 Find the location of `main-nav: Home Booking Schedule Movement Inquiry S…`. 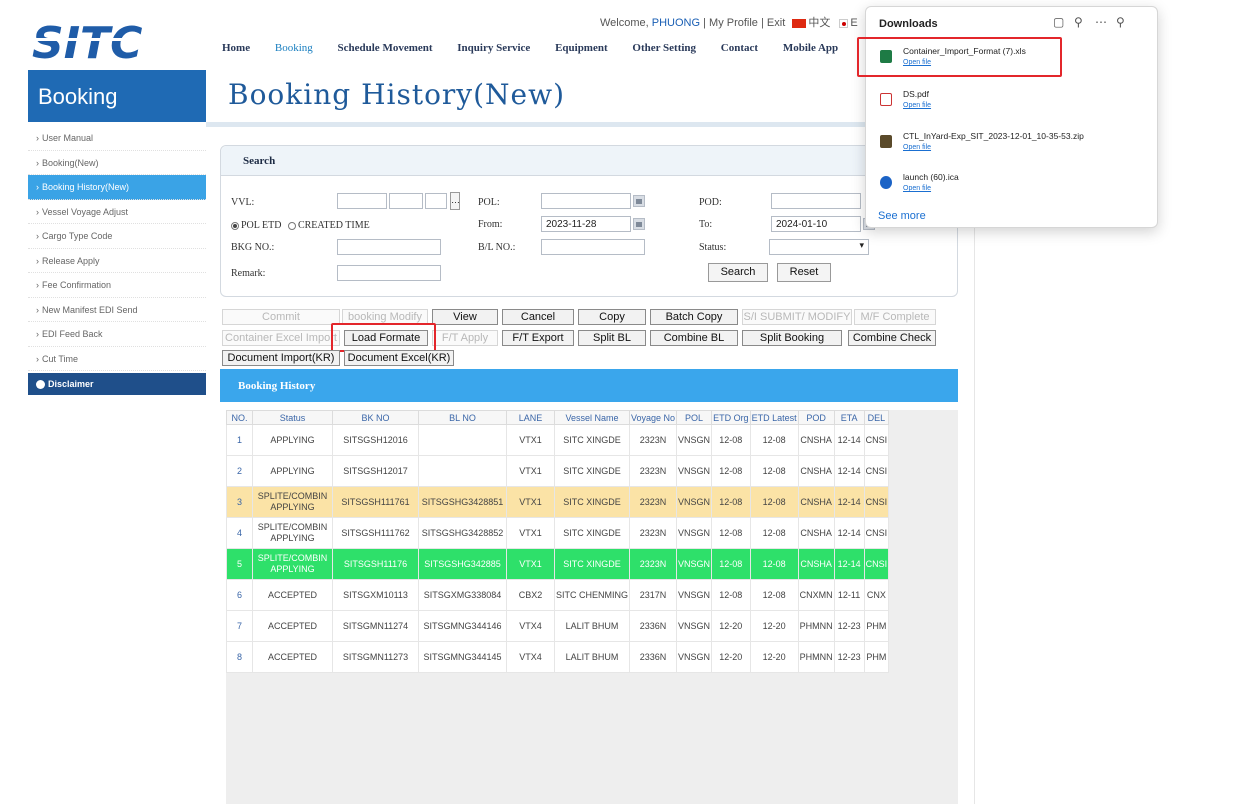

main-nav: Home Booking Schedule Movement Inquiry S… is located at coordinates (541, 52).